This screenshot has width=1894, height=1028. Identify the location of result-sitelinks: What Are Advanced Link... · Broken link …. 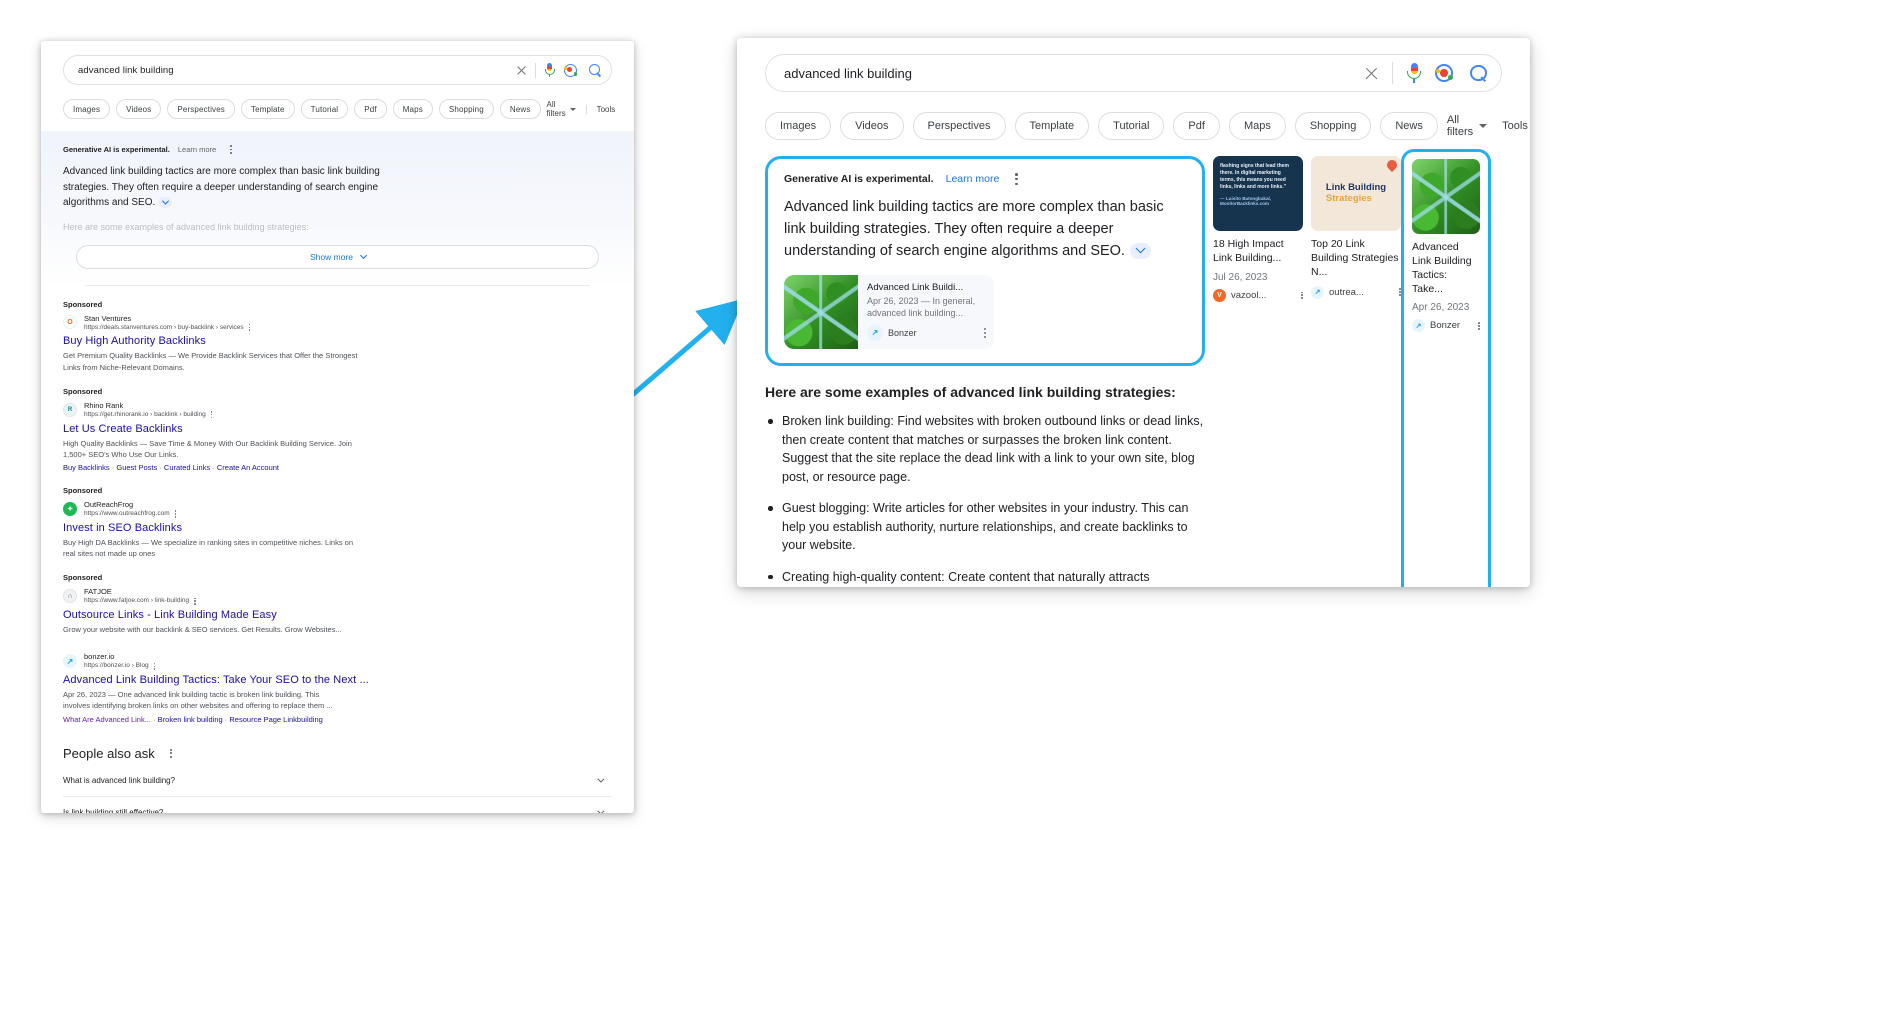
(337, 719).